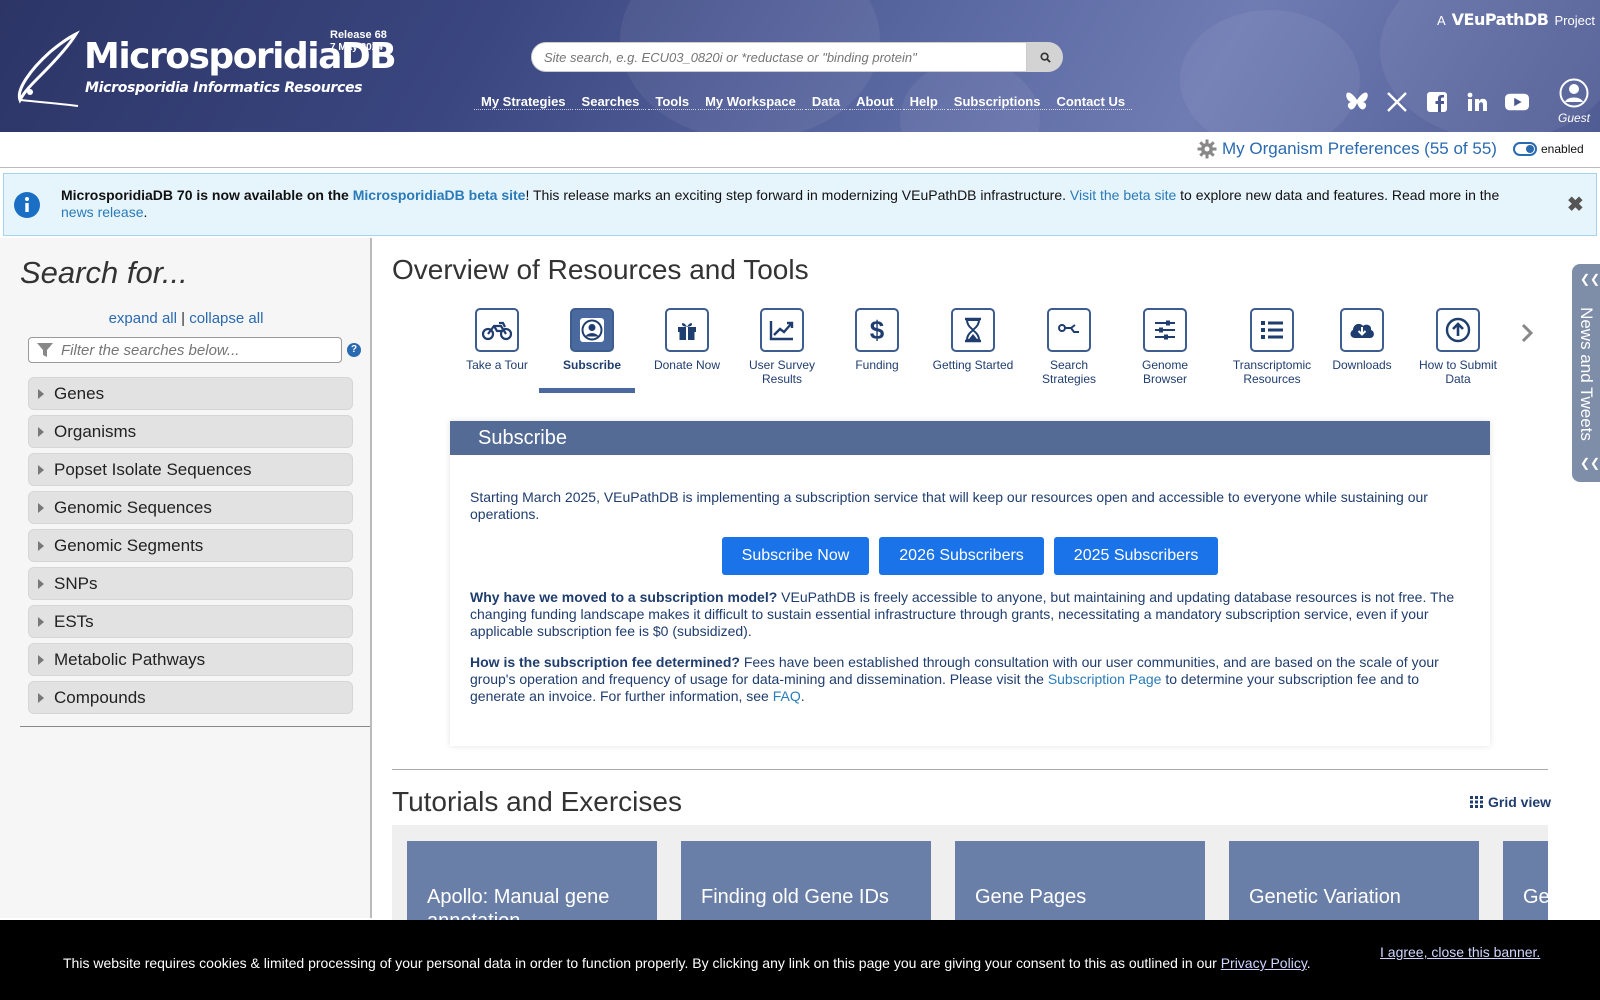 The image size is (1600, 1000). I want to click on overview-title: Overview of Resources and Tools, so click(600, 269).